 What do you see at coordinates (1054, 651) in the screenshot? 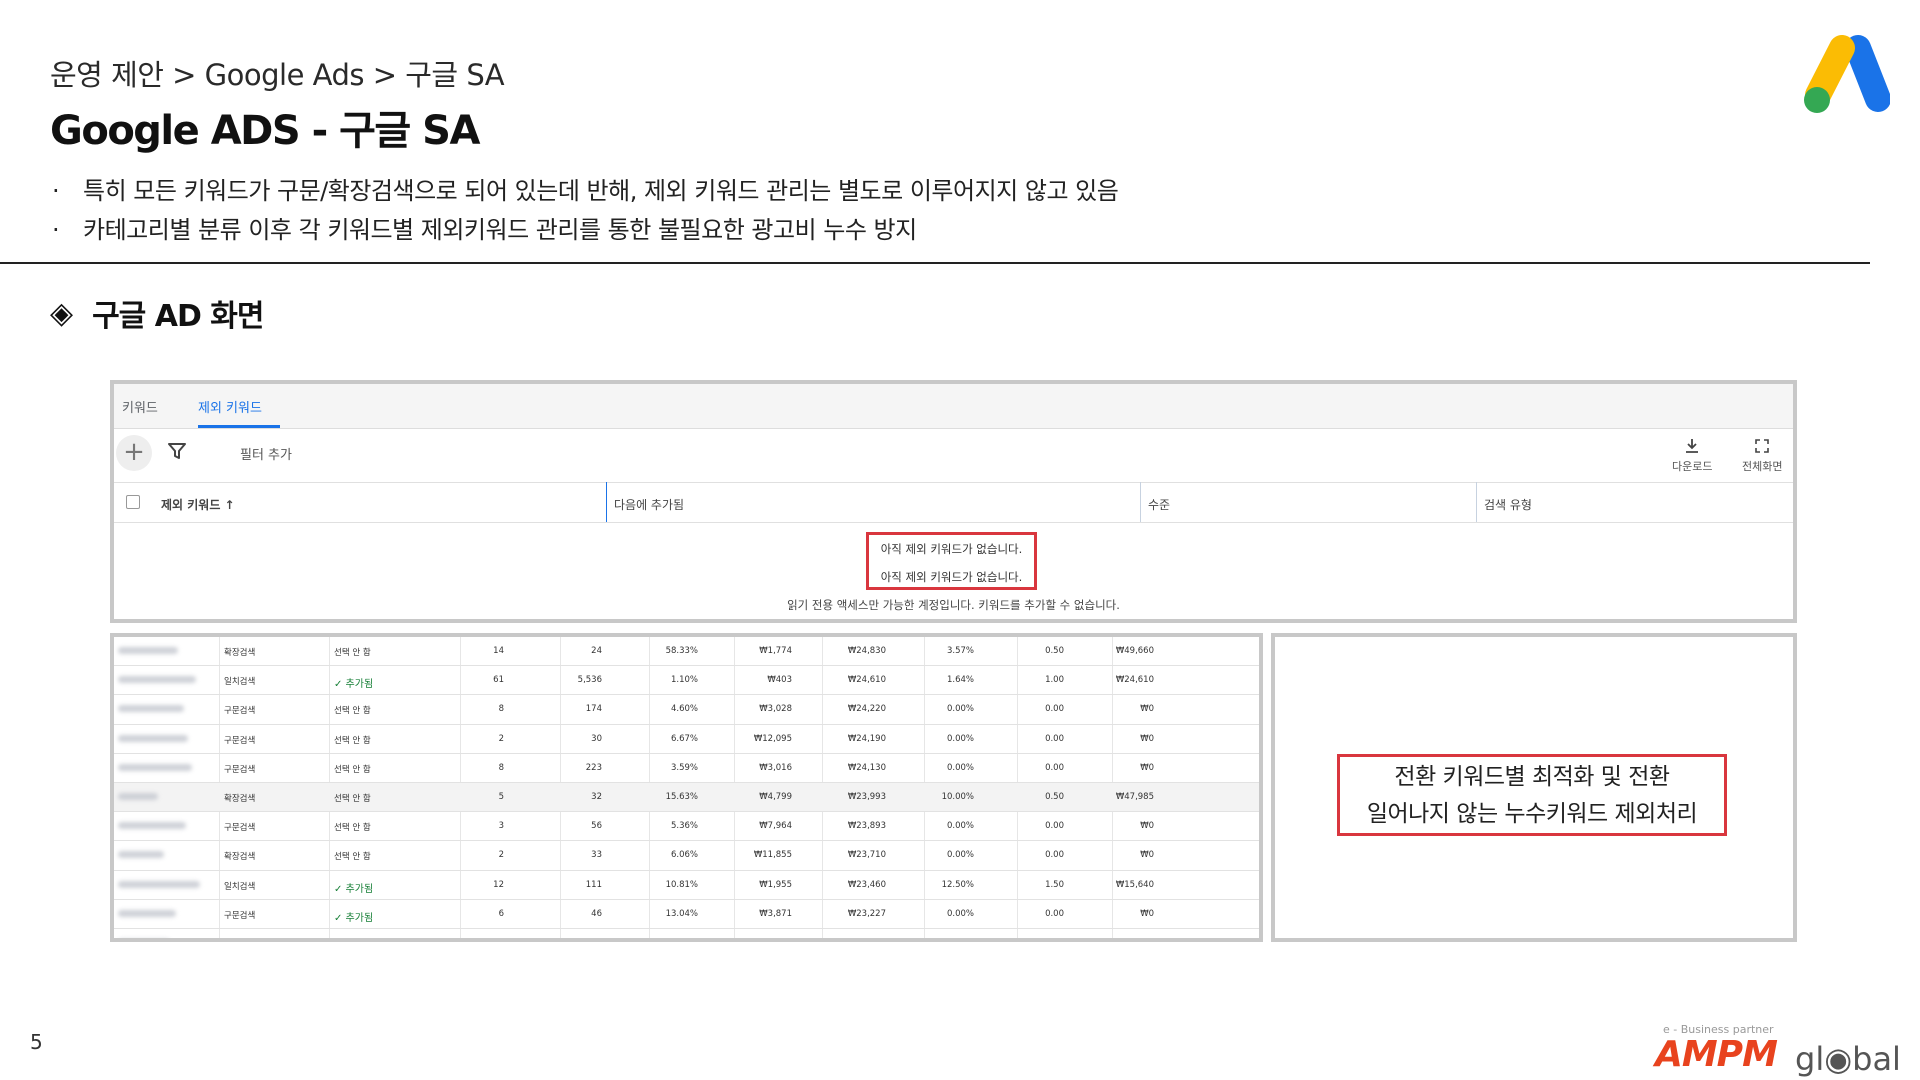
I see `table-cell: 0.50` at bounding box center [1054, 651].